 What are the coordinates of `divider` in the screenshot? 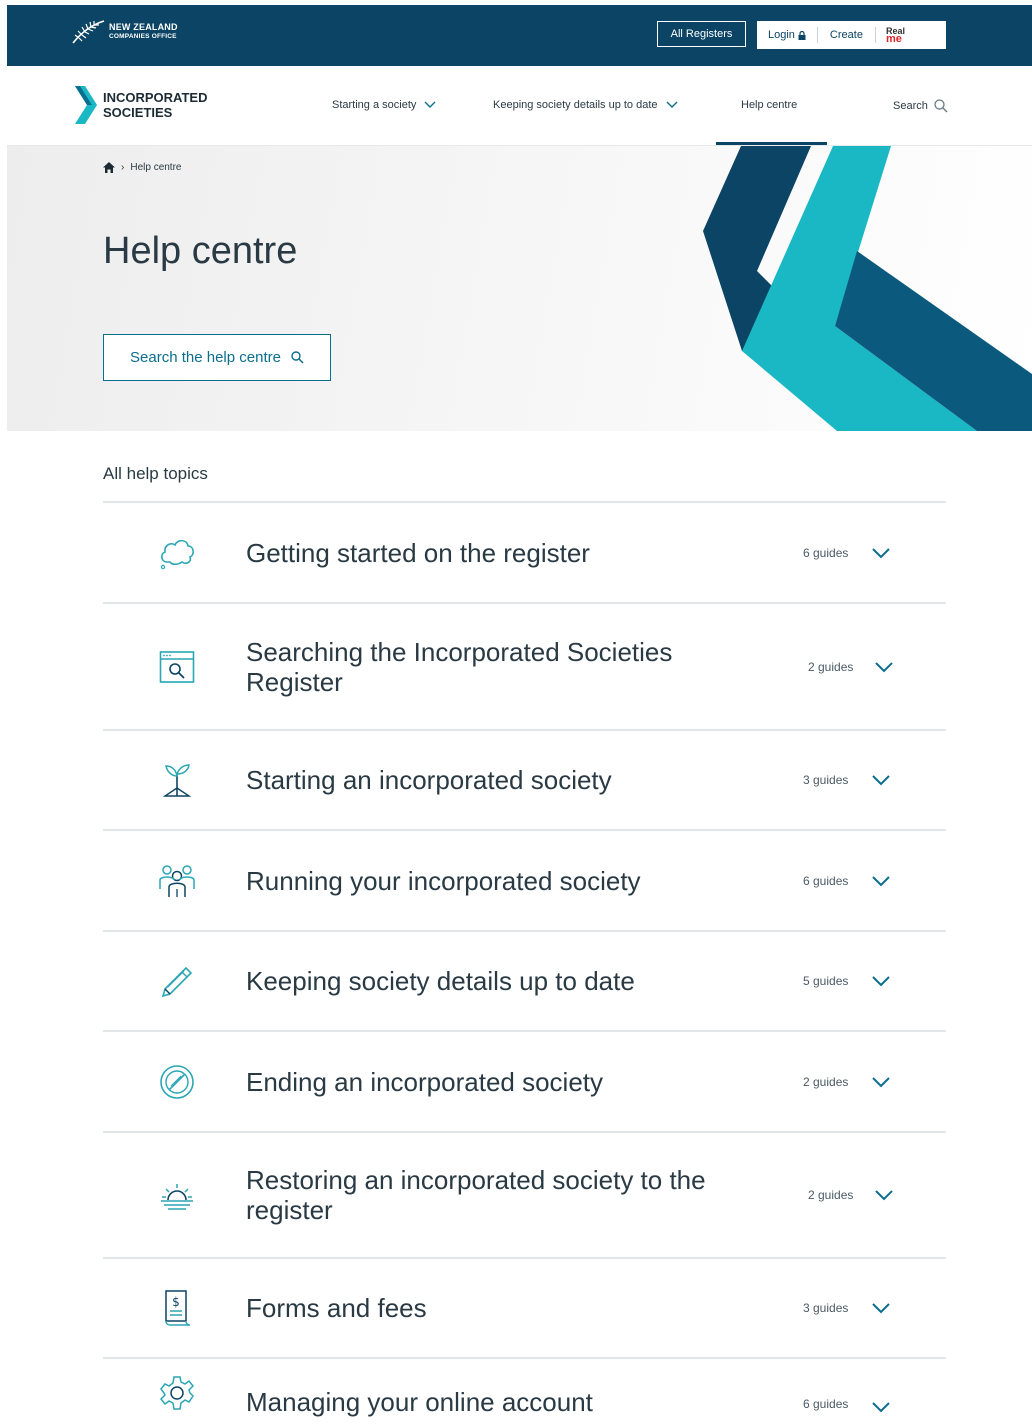 It's located at (875, 35).